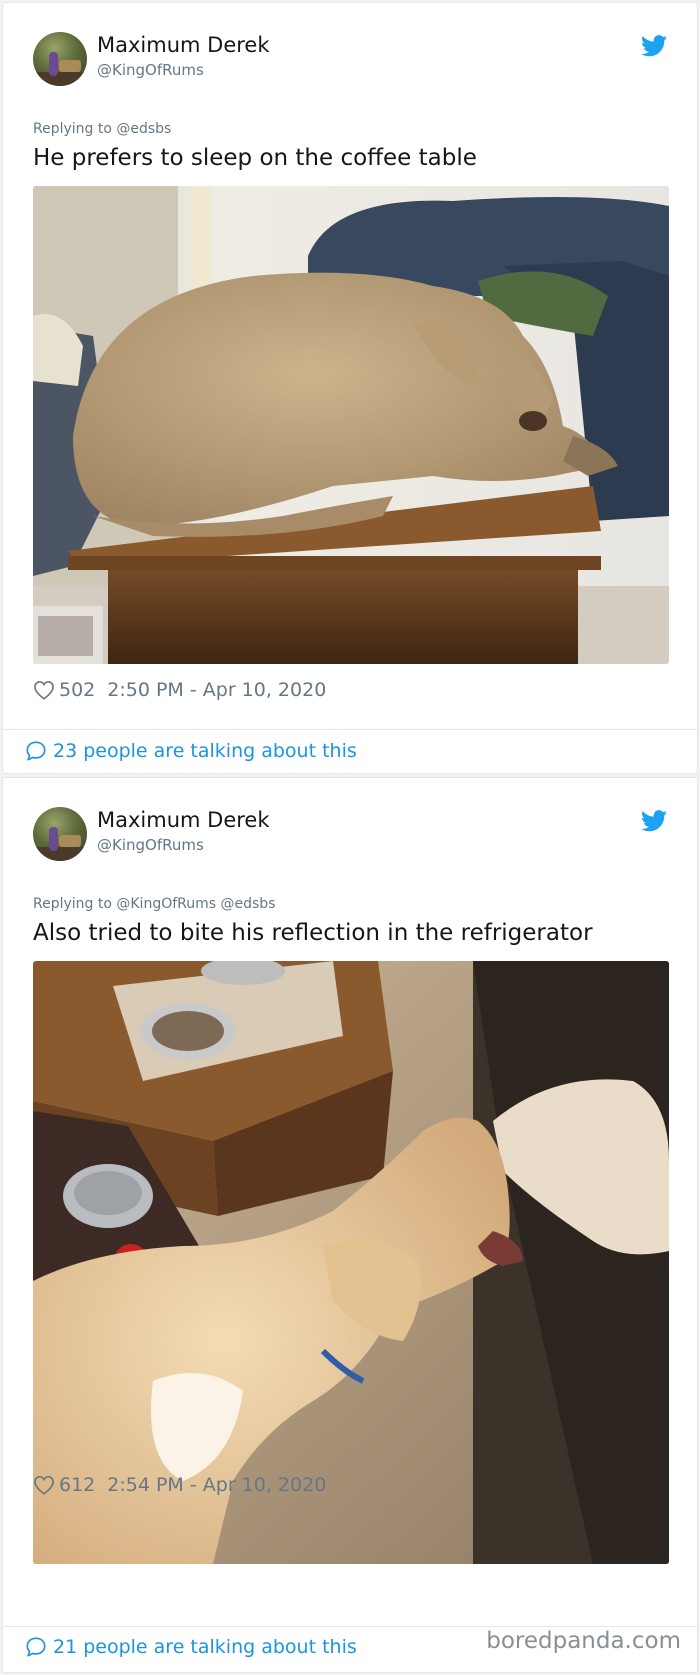 Image resolution: width=700 pixels, height=1675 pixels. Describe the element at coordinates (216, 1485) in the screenshot. I see `tweet-timestamp: 2:54 PM - Apr 10, 2020` at that location.